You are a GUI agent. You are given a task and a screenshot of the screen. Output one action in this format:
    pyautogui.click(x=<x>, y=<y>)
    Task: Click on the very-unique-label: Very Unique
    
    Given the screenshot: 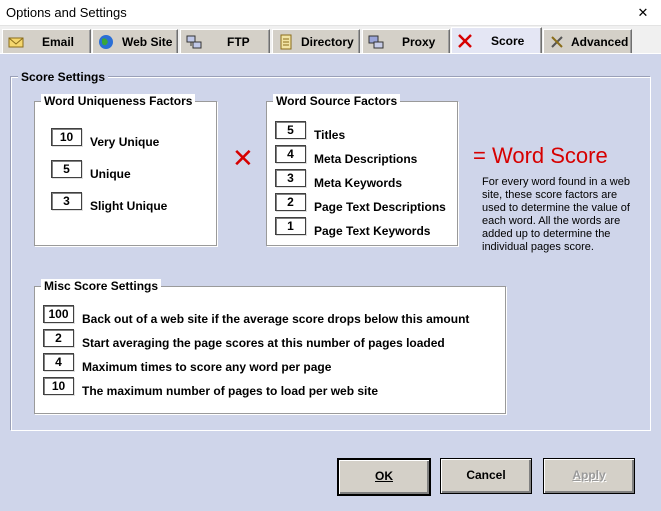 What is the action you would take?
    pyautogui.click(x=125, y=142)
    